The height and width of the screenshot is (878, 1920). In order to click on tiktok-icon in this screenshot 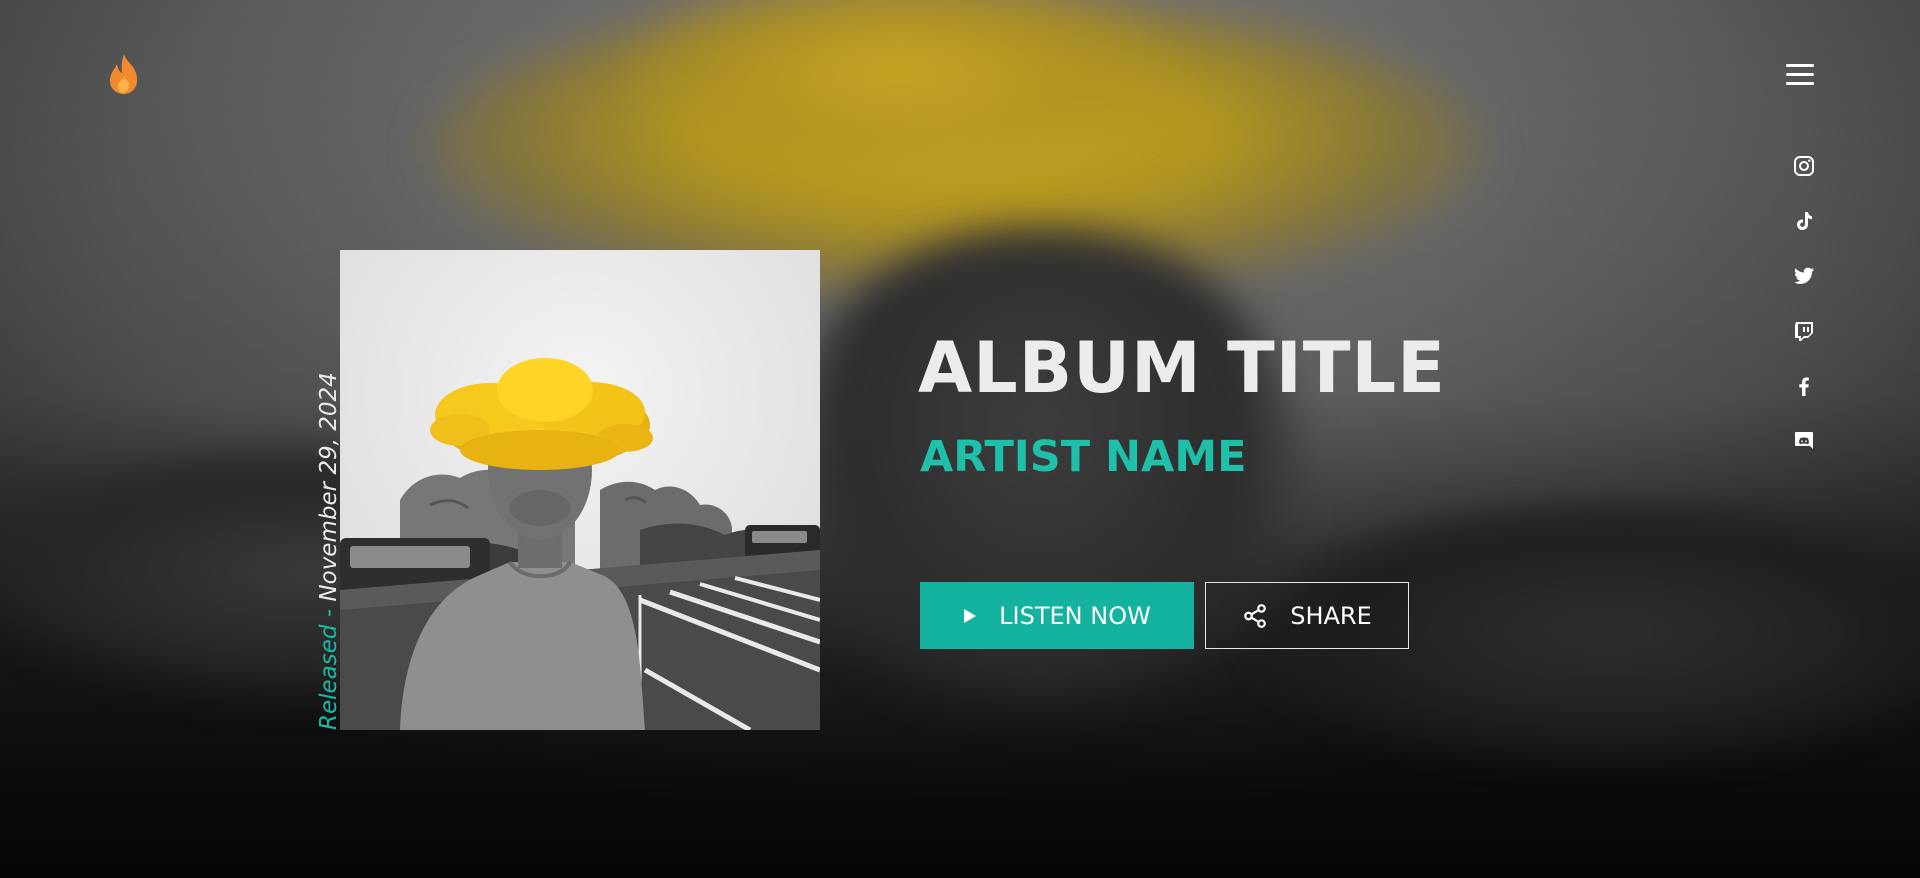, I will do `click(1804, 221)`.